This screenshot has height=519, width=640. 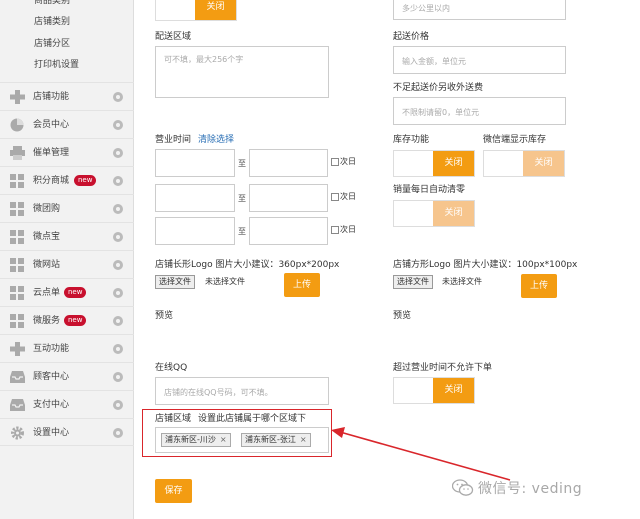 I want to click on annotation-arrow, so click(x=421, y=454).